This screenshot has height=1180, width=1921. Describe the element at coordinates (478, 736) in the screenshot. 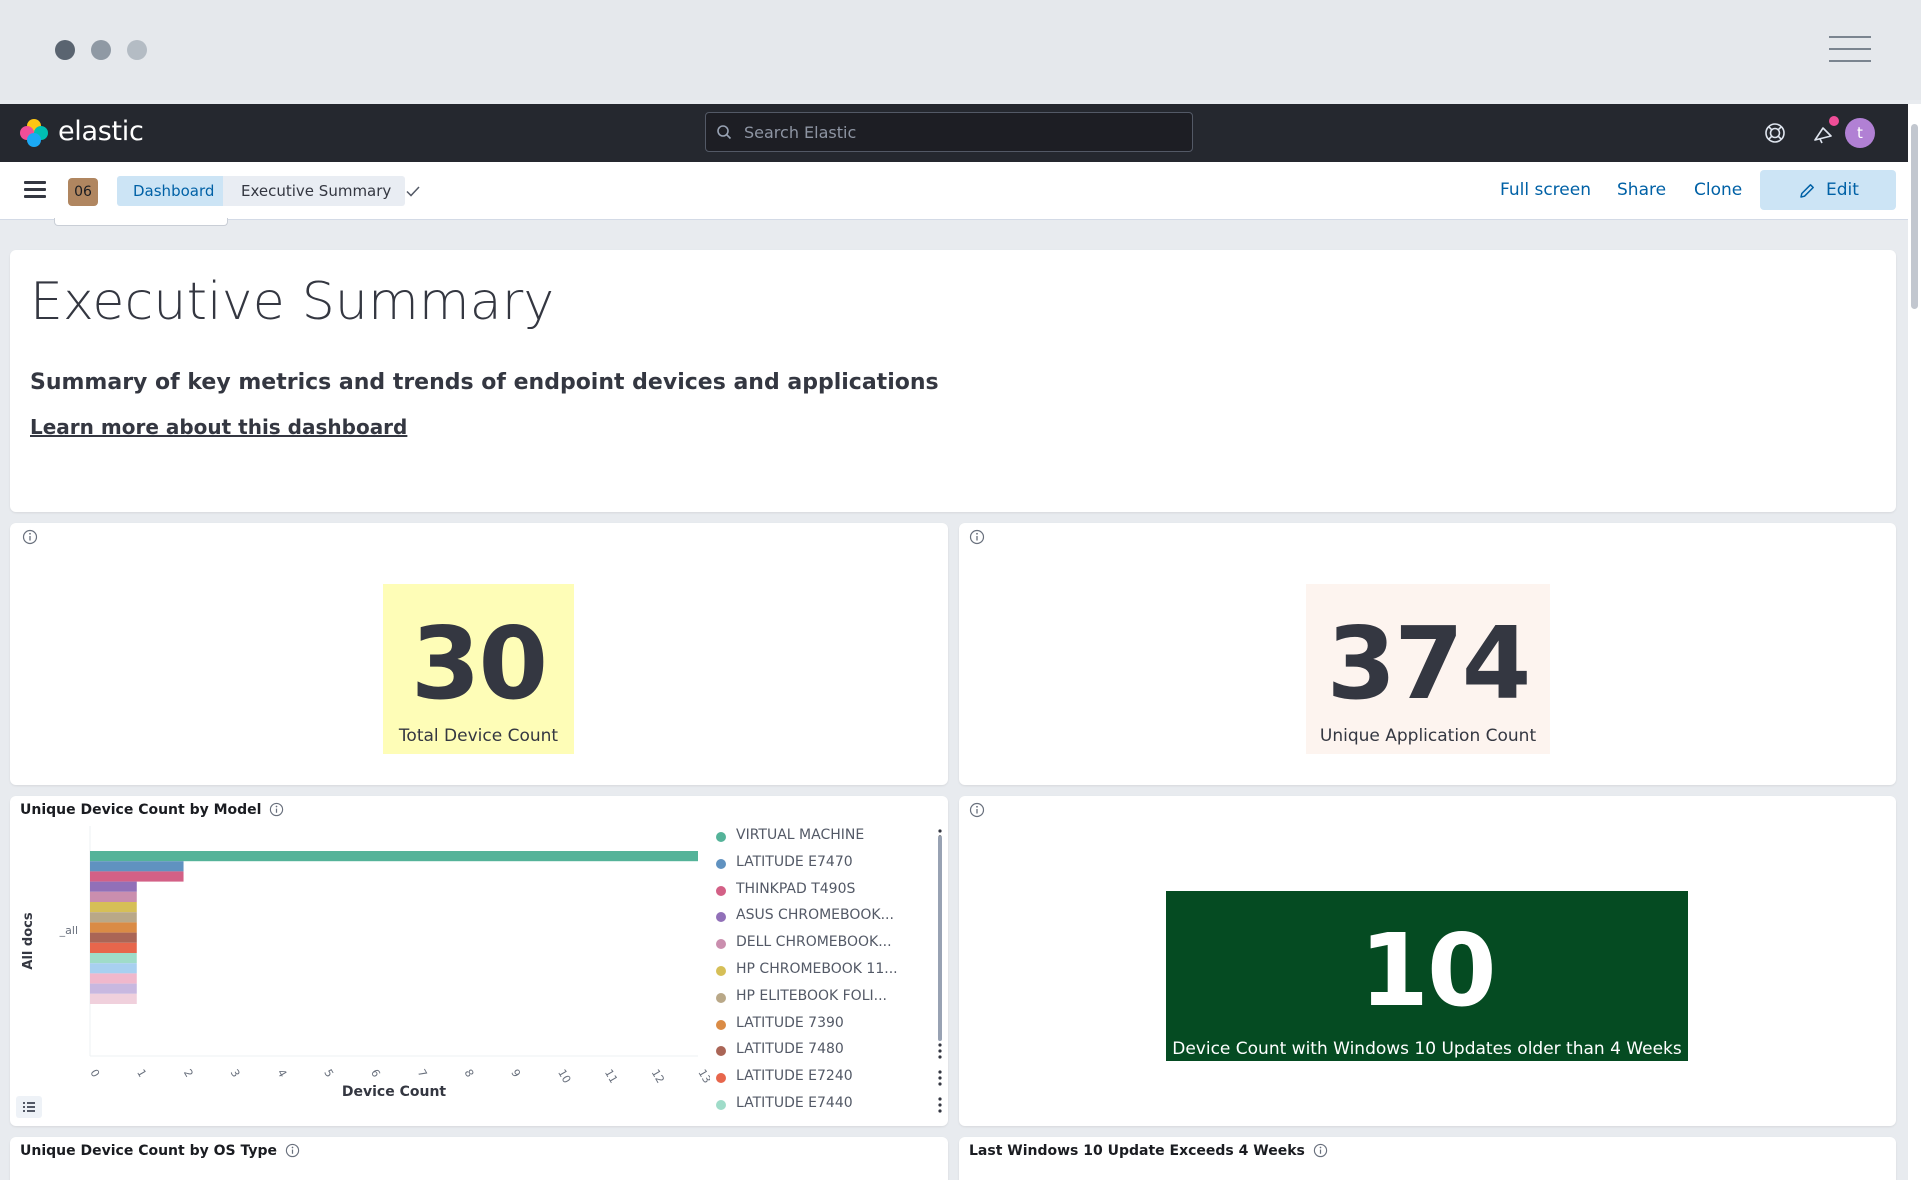

I see `metric-label: Total Device Count` at that location.